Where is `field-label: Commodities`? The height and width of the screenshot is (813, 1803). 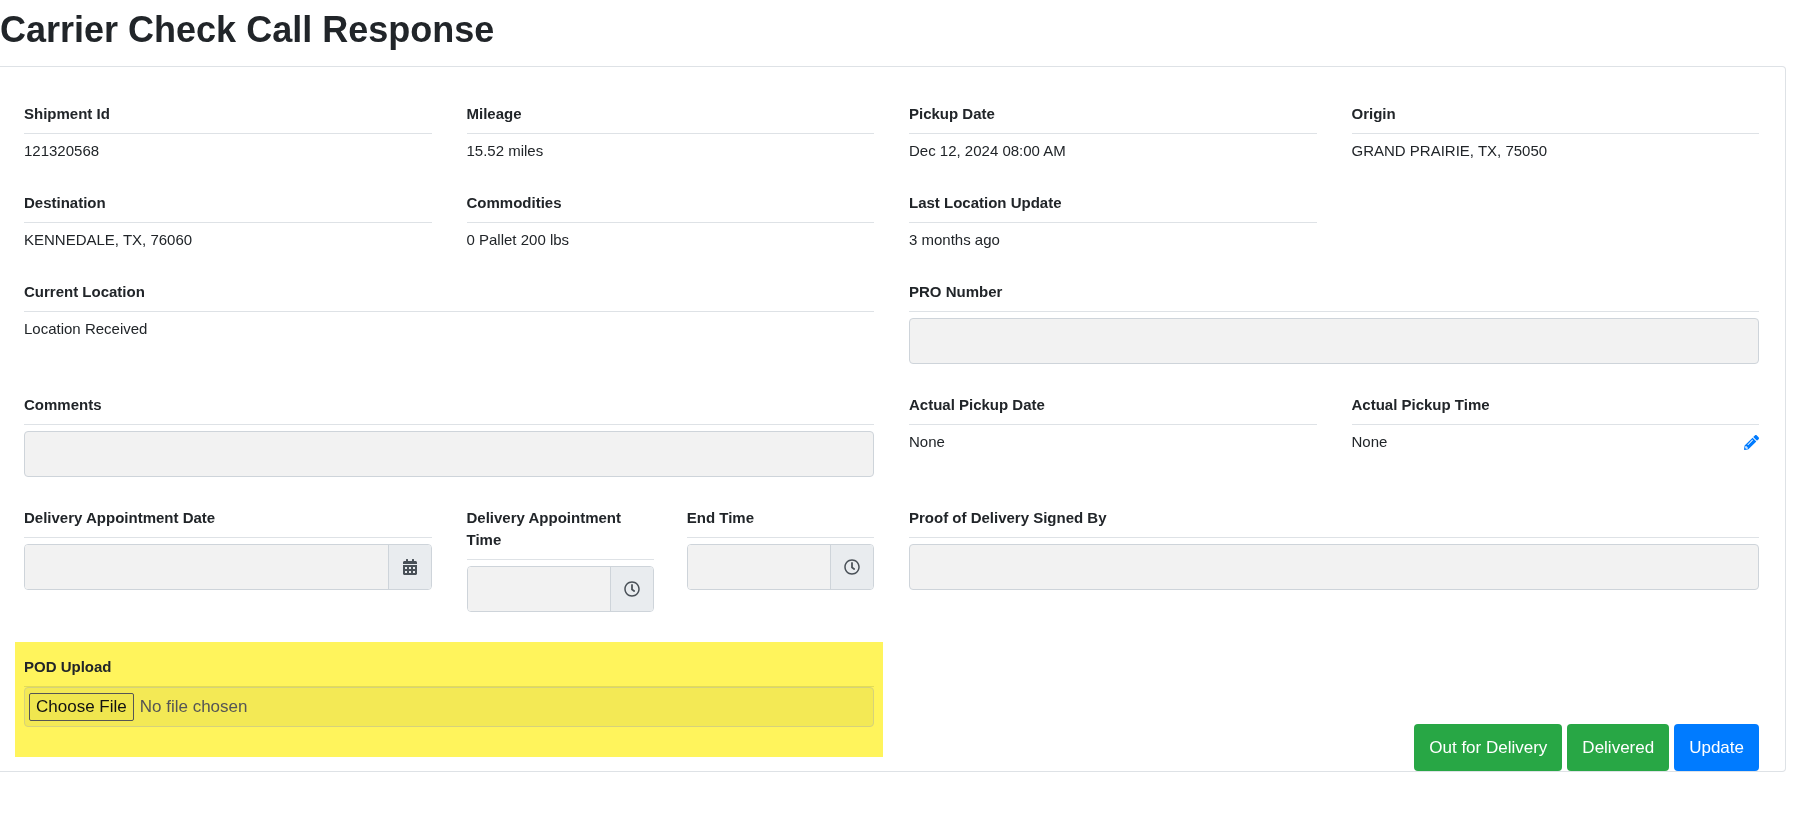
field-label: Commodities is located at coordinates (670, 207).